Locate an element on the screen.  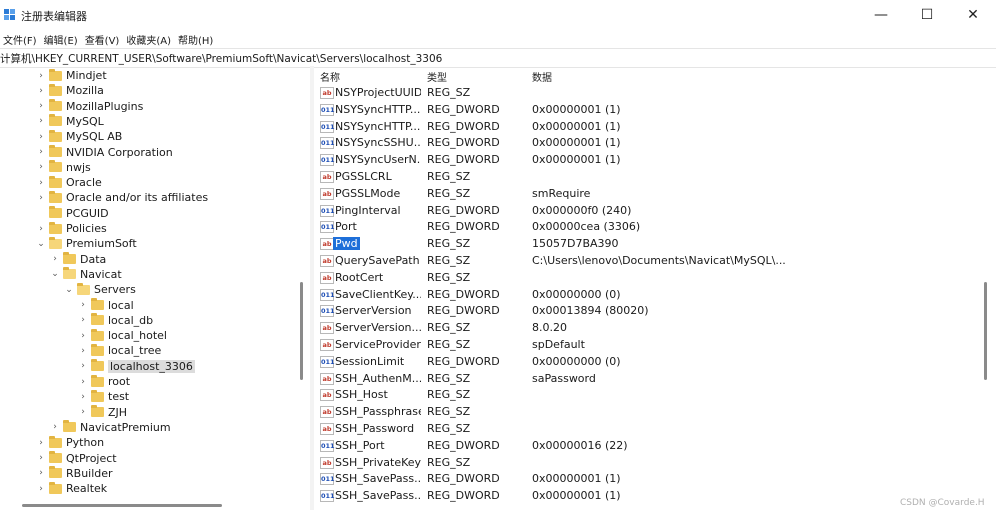
tree-item: › ZJH is located at coordinates (102, 412).